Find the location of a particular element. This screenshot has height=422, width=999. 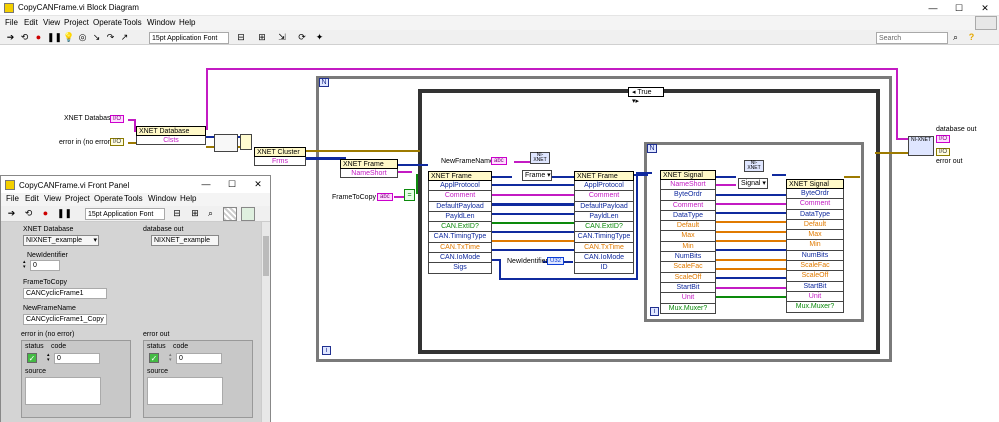

frame-node-1-header: XNET Frame is located at coordinates (369, 164).